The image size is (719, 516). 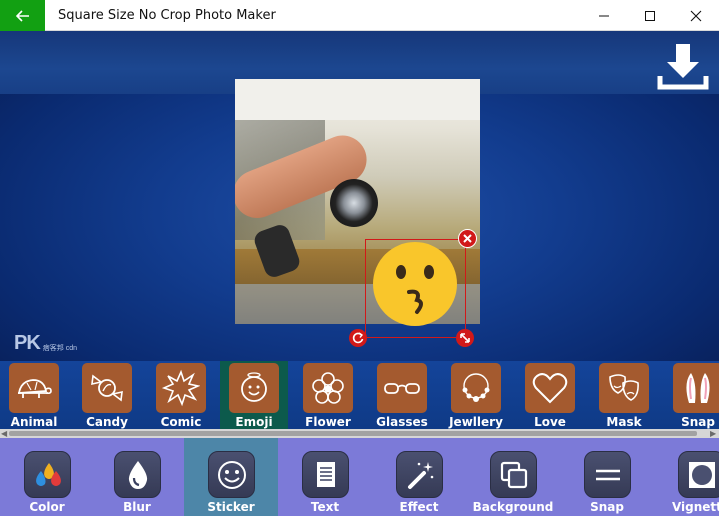 I want to click on tool-background: Background, so click(x=513, y=477).